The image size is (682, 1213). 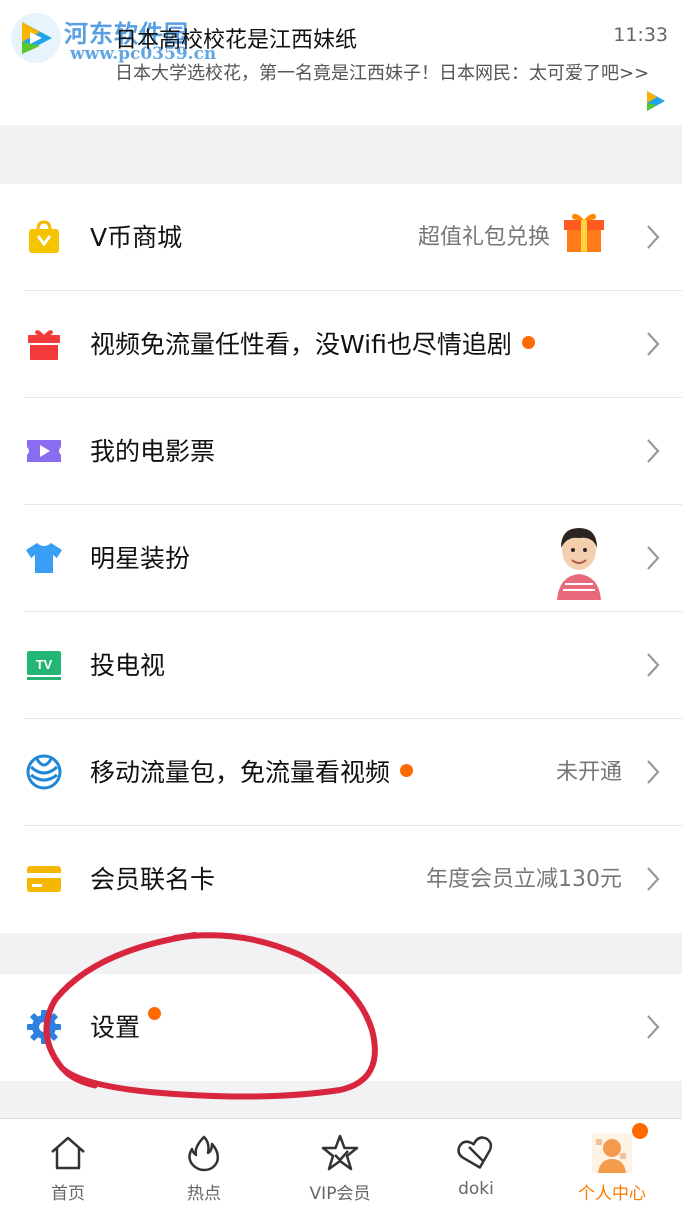 I want to click on menu-item-vcoin-mall: V币商城 超值礼包兑换, so click(x=341, y=237).